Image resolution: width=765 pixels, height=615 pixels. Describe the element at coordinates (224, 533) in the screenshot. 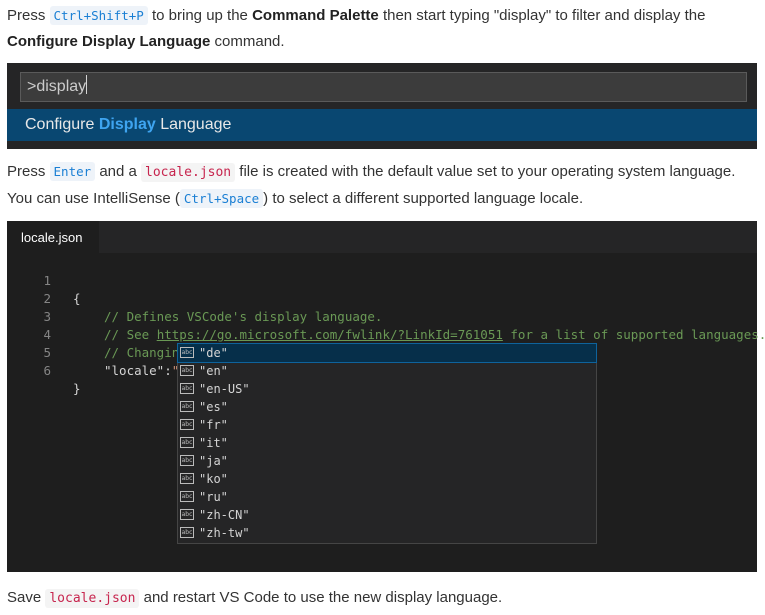

I see `suggestion-label: "zh-tw"` at that location.